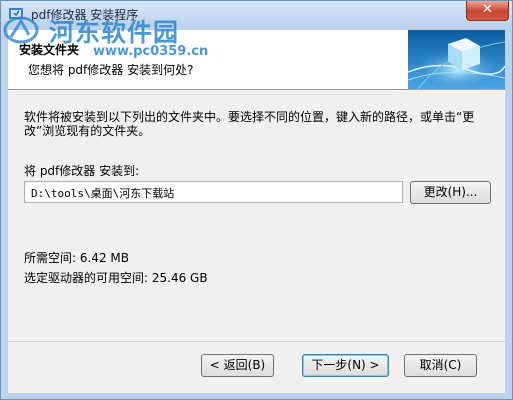 This screenshot has height=400, width=513. What do you see at coordinates (256, 341) in the screenshot?
I see `footer-divider` at bounding box center [256, 341].